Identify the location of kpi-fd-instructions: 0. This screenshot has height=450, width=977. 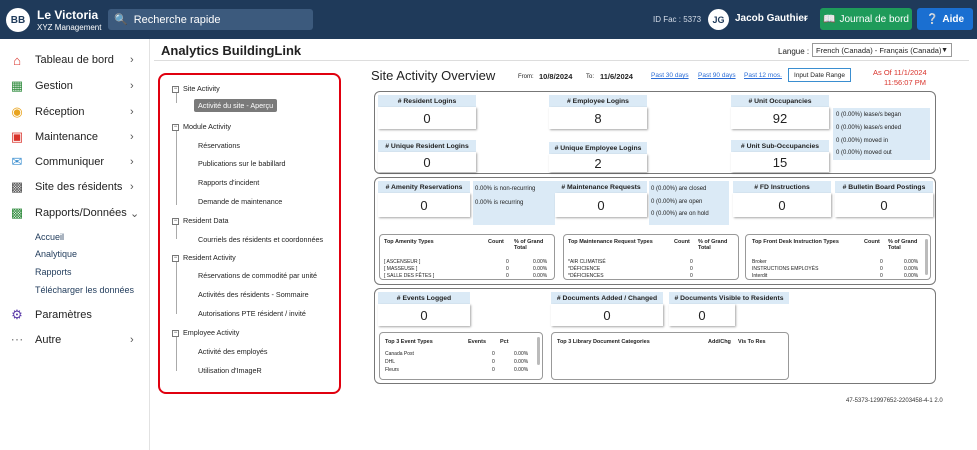
(782, 205).